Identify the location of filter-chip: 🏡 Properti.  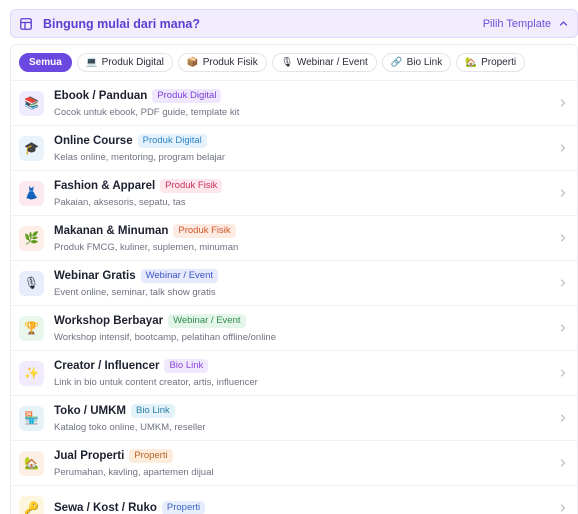
(491, 62).